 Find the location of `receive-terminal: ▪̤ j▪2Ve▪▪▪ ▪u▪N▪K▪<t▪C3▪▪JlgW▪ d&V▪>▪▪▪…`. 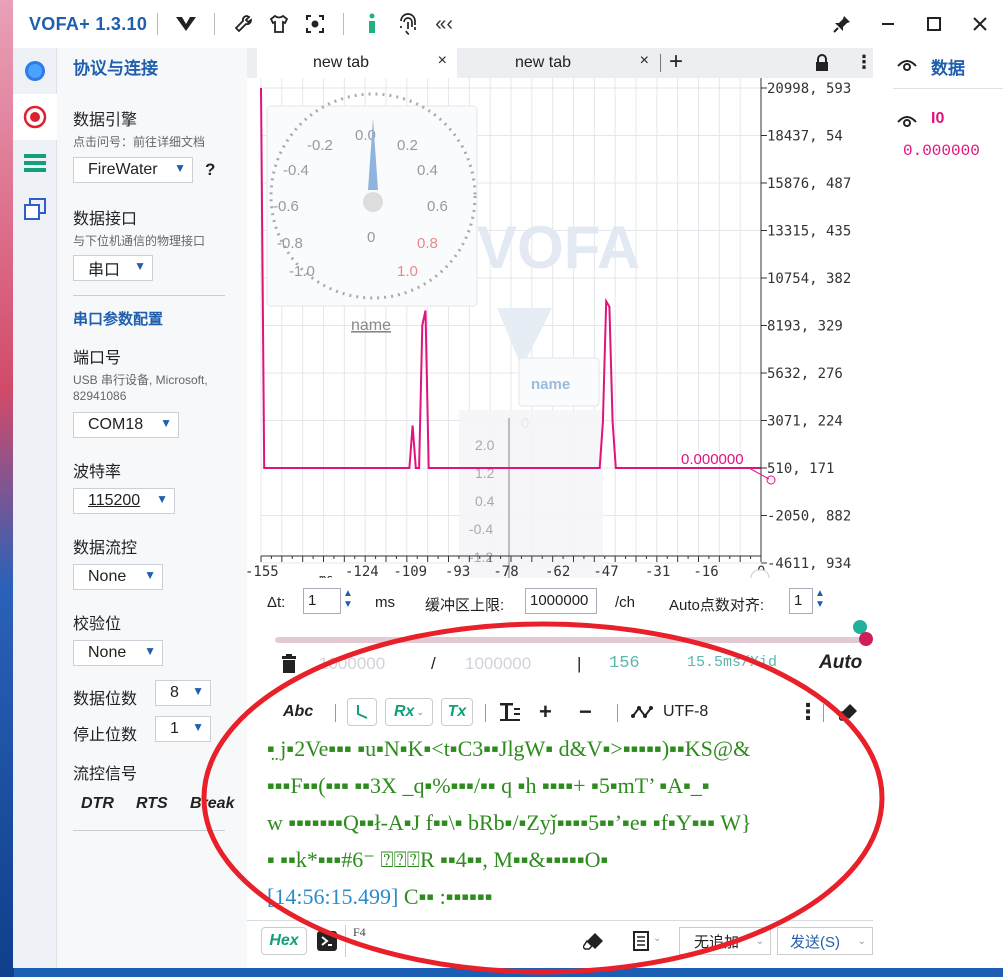

receive-terminal: ▪̤ j▪2Ve▪▪▪ ▪u▪N▪K▪<t▪C3▪▪JlgW▪ d&V▪>▪▪▪… is located at coordinates (560, 824).